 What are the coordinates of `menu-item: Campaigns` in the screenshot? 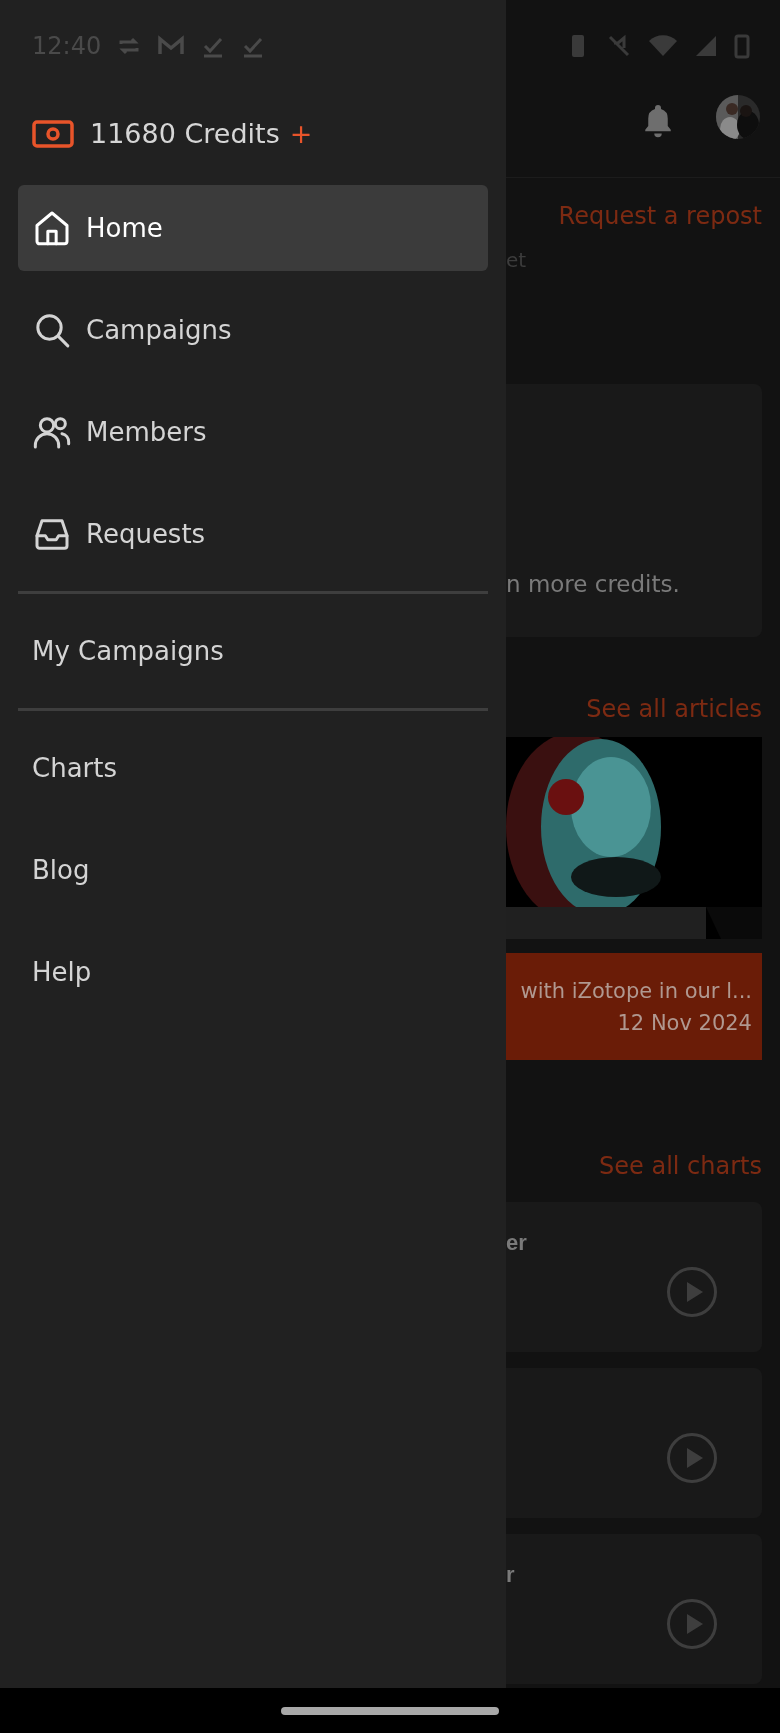 It's located at (253, 330).